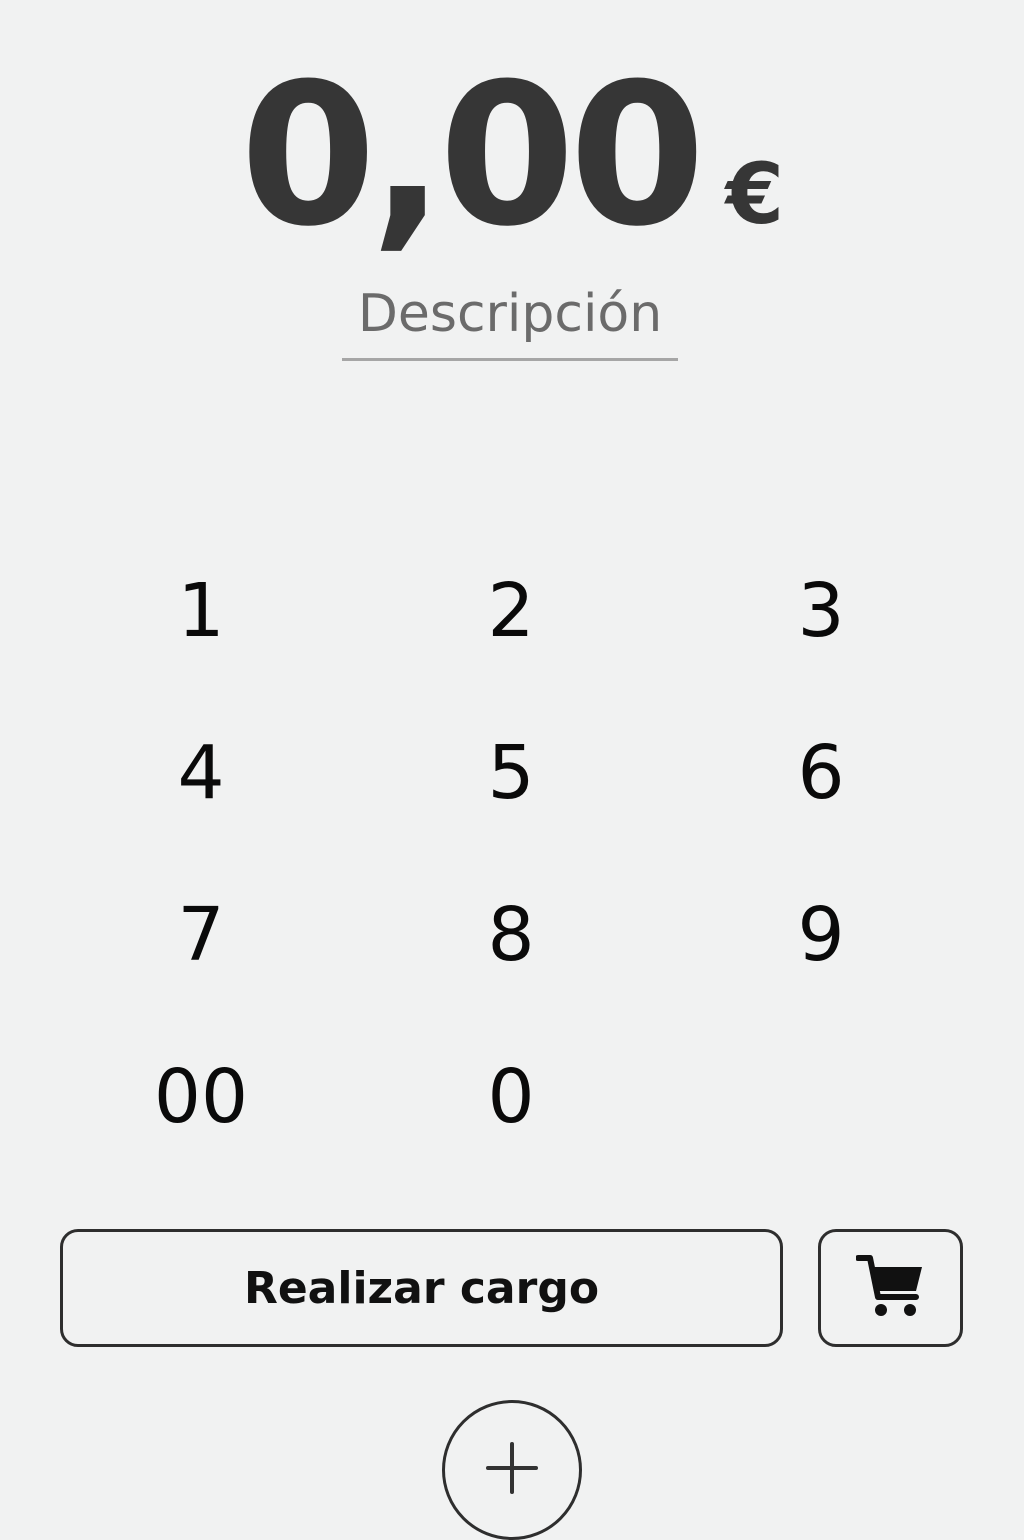 The width and height of the screenshot is (1024, 1540). What do you see at coordinates (201, 1097) in the screenshot?
I see `key-00: 00` at bounding box center [201, 1097].